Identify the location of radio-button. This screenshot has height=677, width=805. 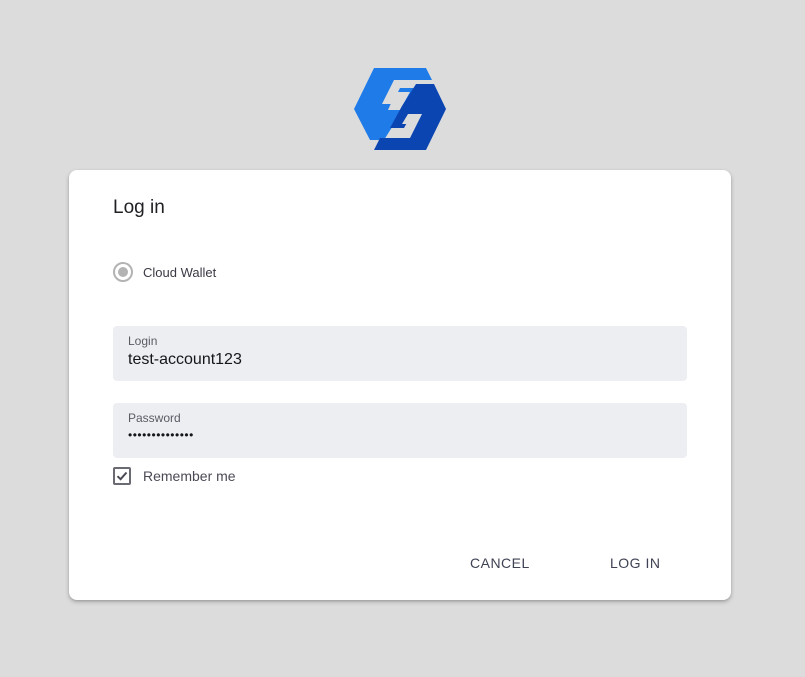
(123, 272).